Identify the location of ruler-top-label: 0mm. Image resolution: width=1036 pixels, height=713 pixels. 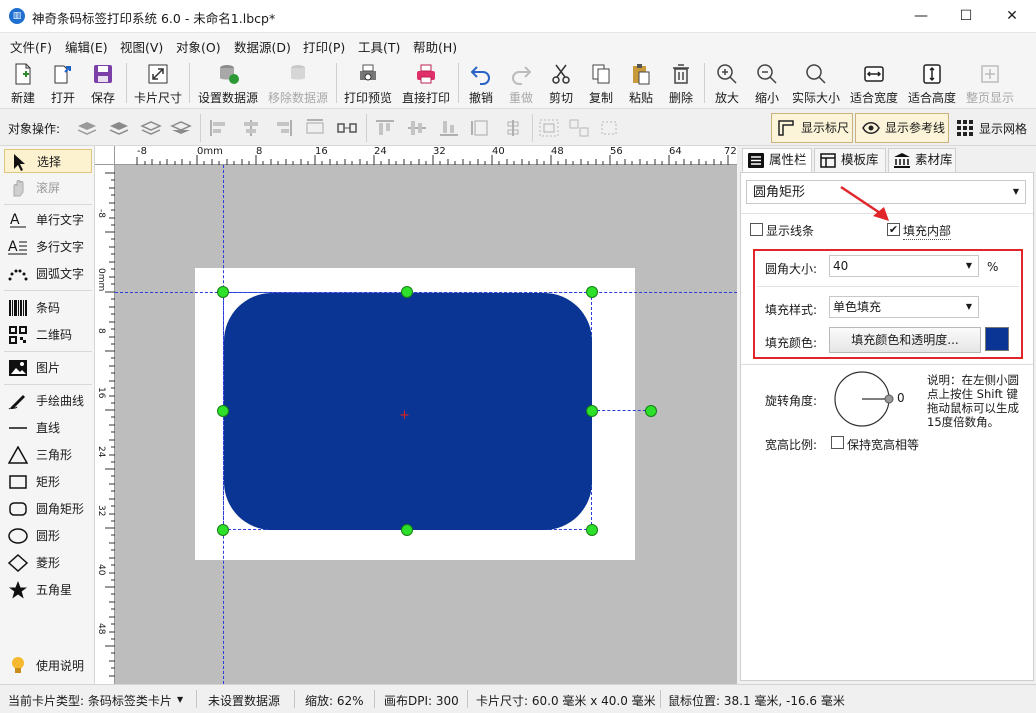
(210, 151).